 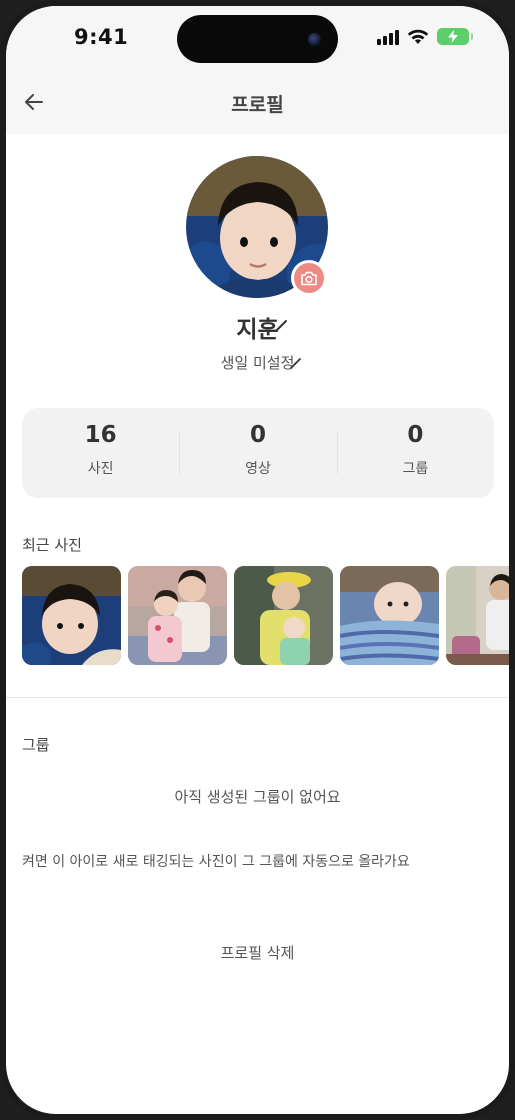 I want to click on groups-title: 그룹, so click(x=36, y=745).